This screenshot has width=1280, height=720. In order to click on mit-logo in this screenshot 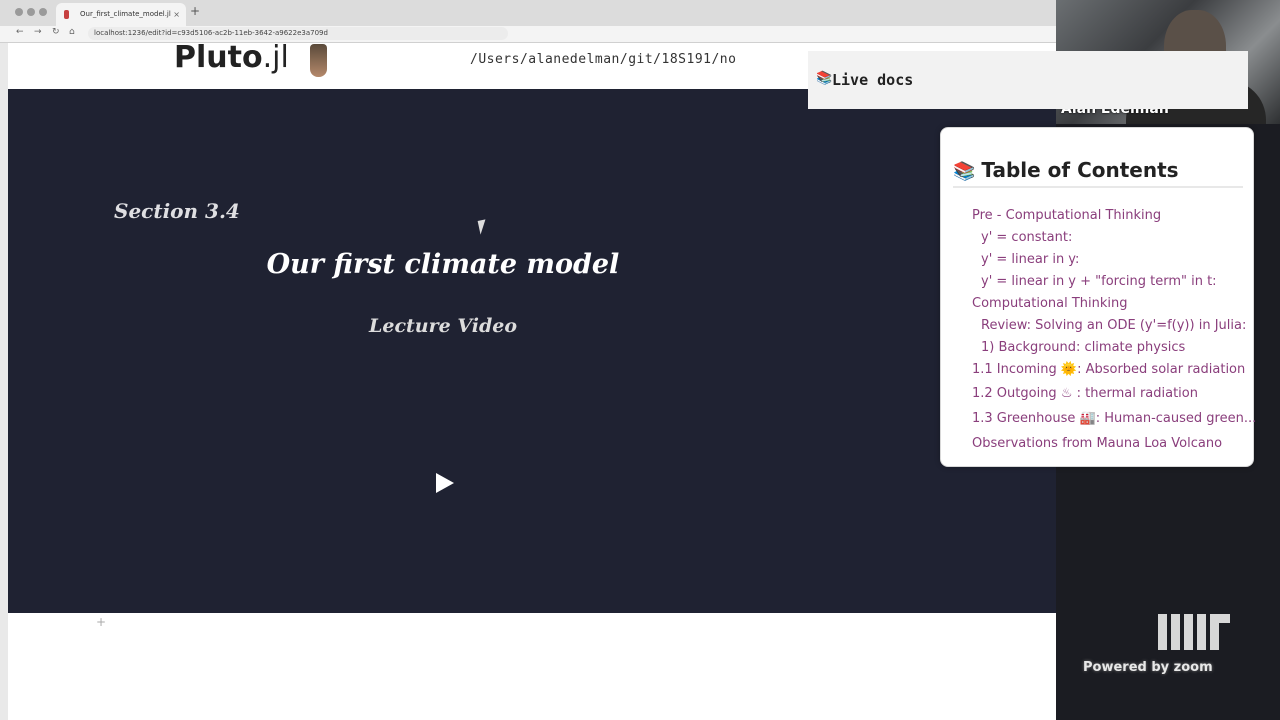, I will do `click(1194, 632)`.